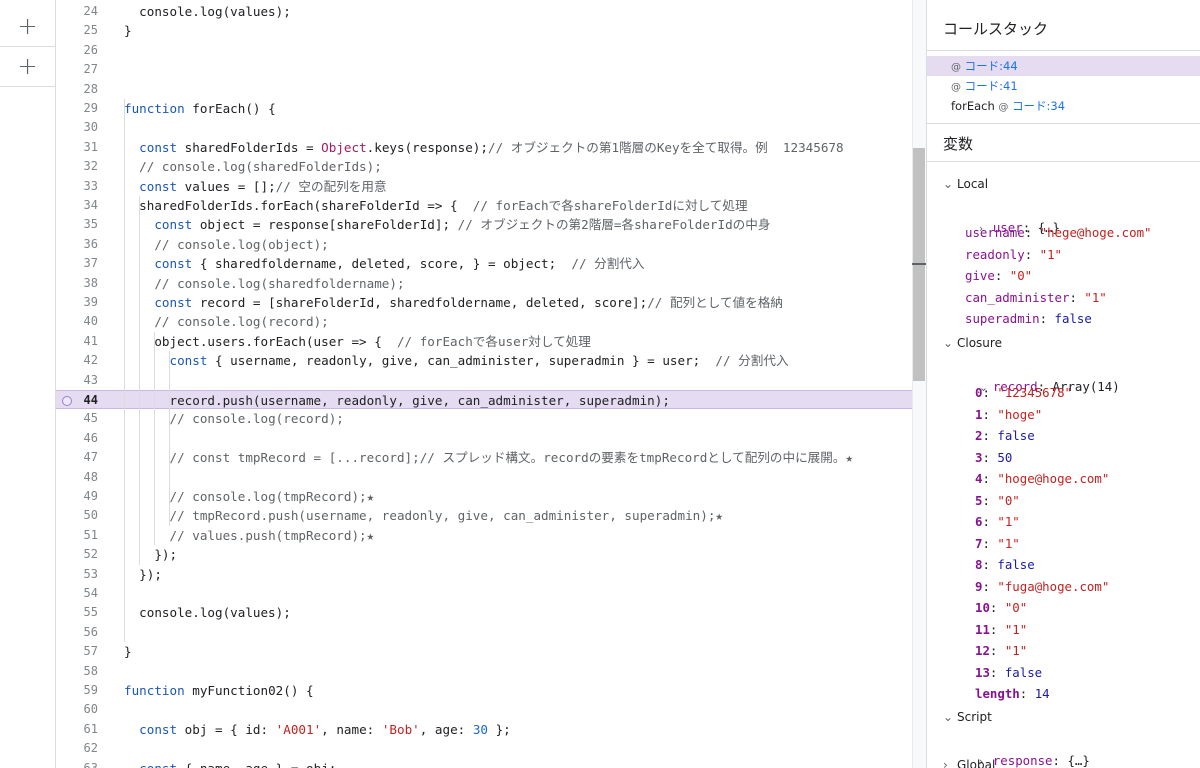  I want to click on variable-row: 4: "hoge@hoge.com", so click(1042, 479).